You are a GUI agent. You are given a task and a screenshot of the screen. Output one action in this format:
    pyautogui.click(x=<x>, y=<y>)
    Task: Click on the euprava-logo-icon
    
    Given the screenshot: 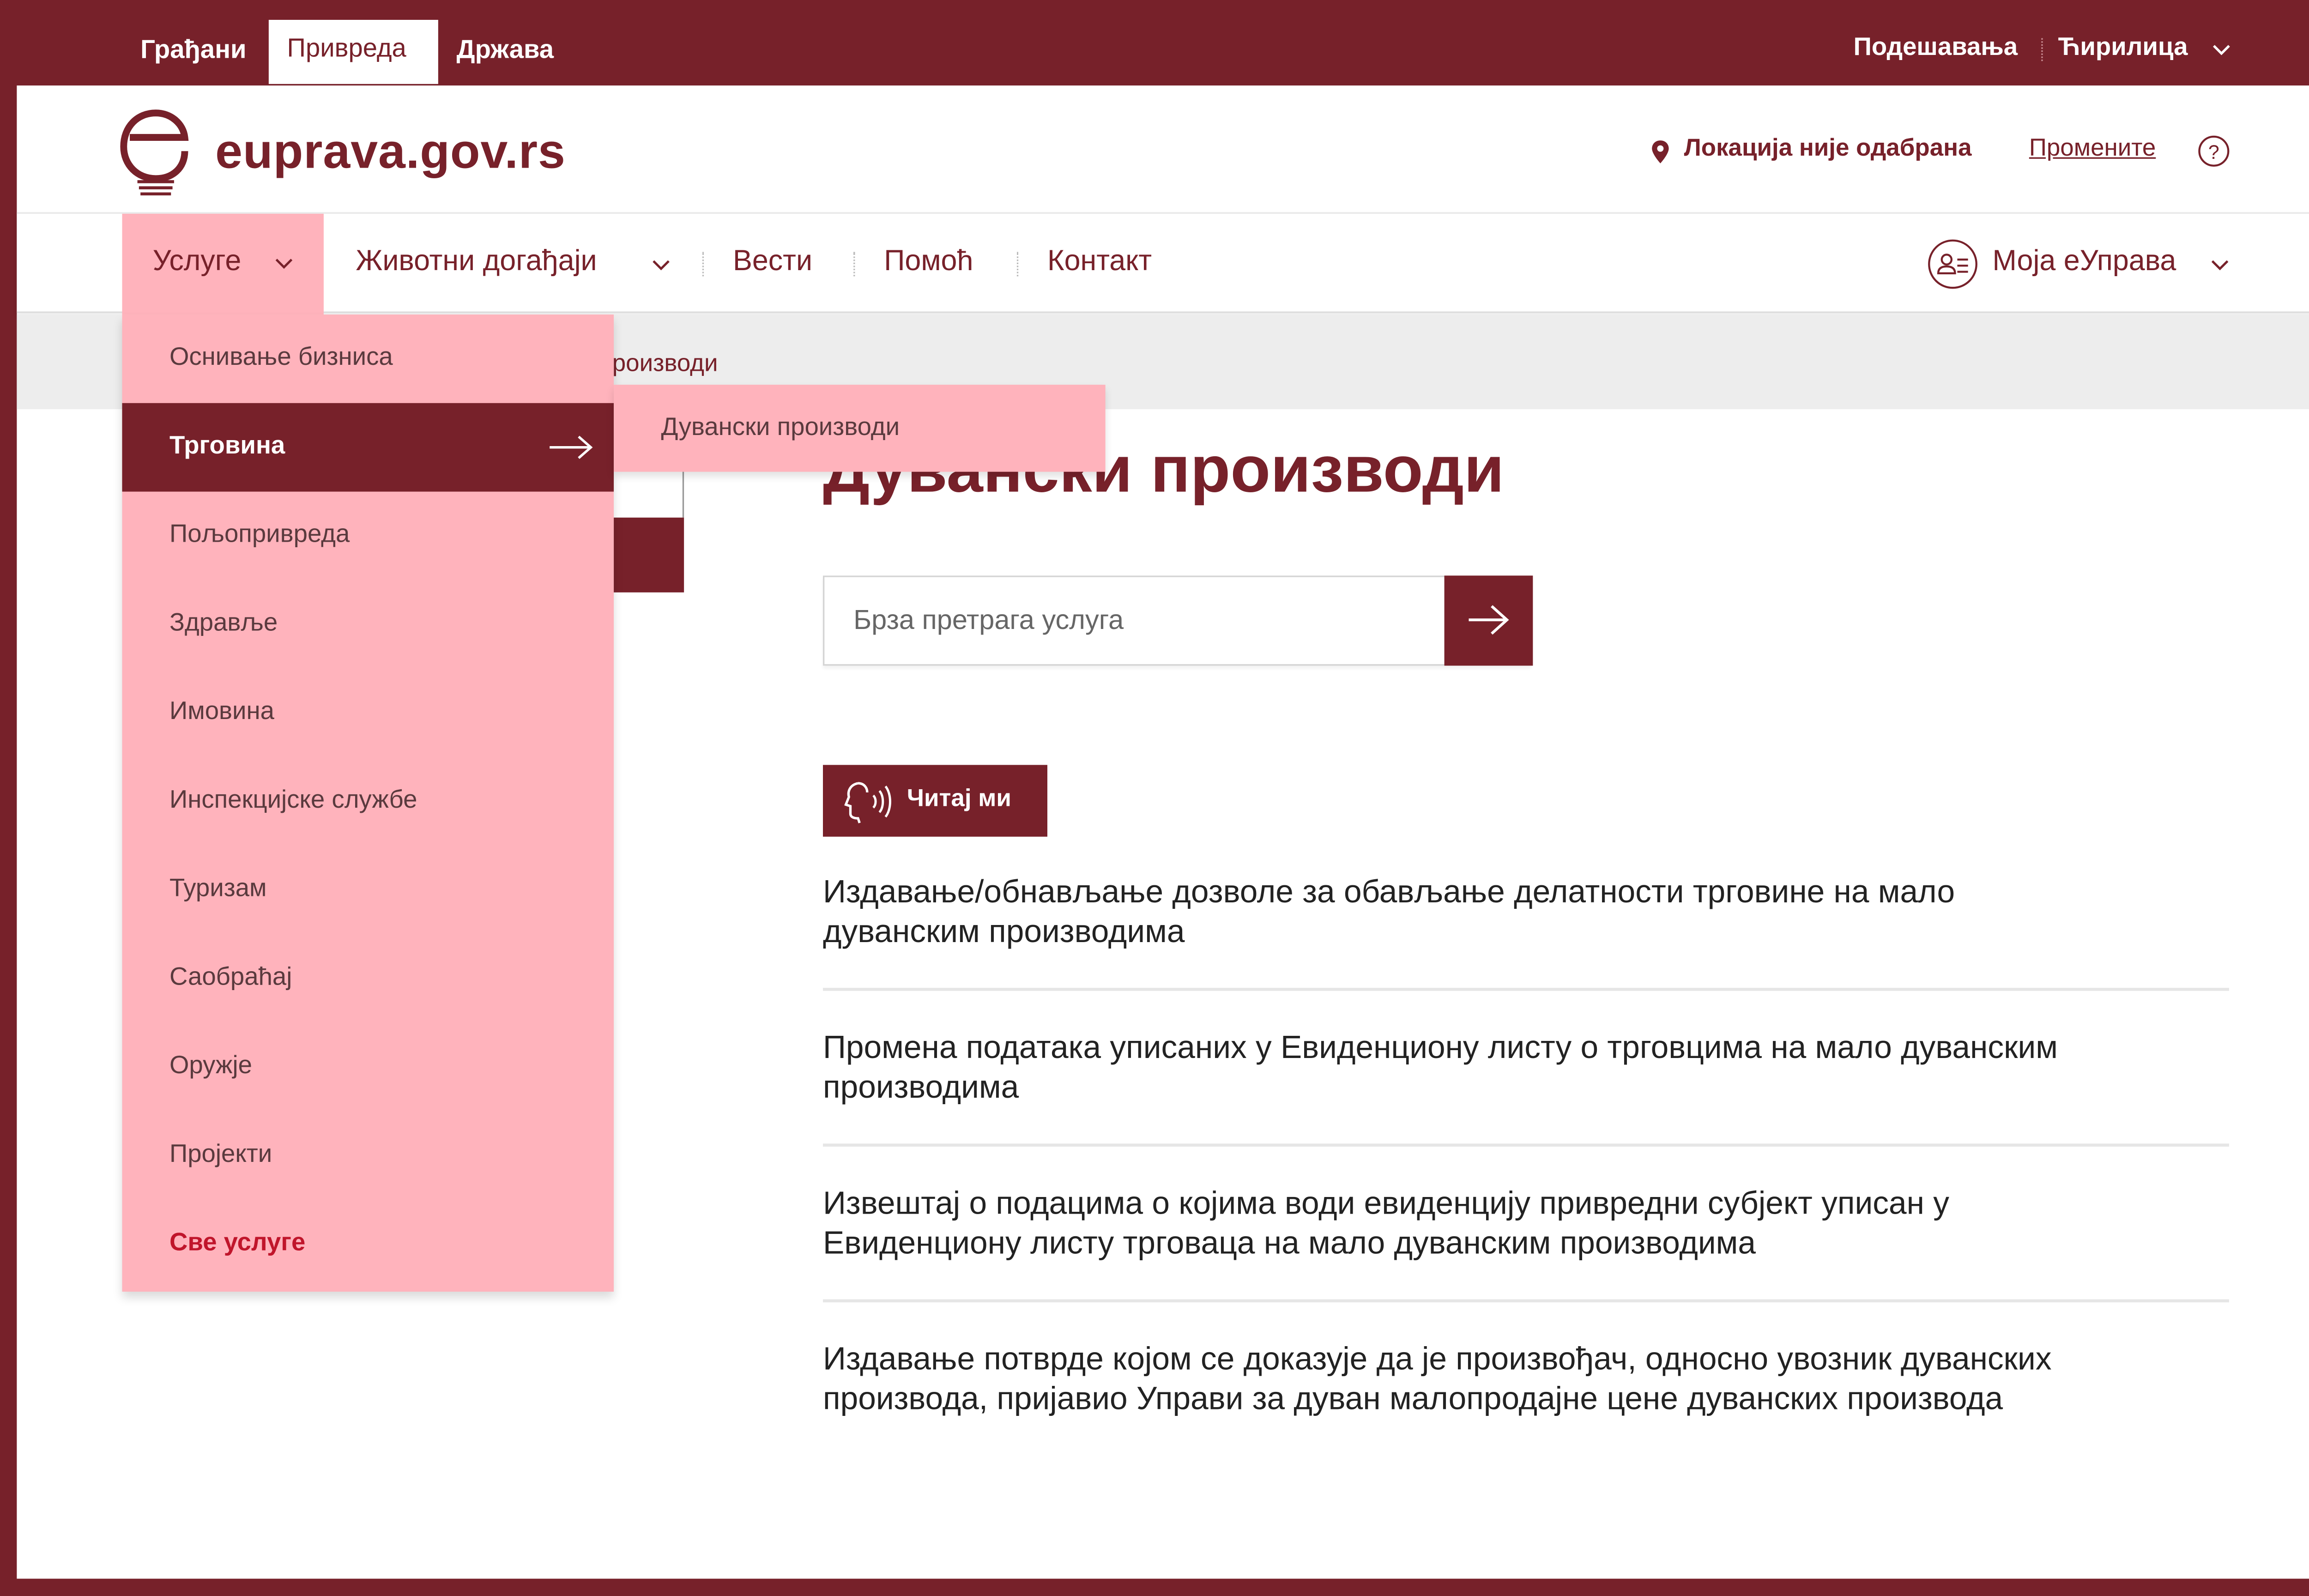 What is the action you would take?
    pyautogui.click(x=157, y=151)
    